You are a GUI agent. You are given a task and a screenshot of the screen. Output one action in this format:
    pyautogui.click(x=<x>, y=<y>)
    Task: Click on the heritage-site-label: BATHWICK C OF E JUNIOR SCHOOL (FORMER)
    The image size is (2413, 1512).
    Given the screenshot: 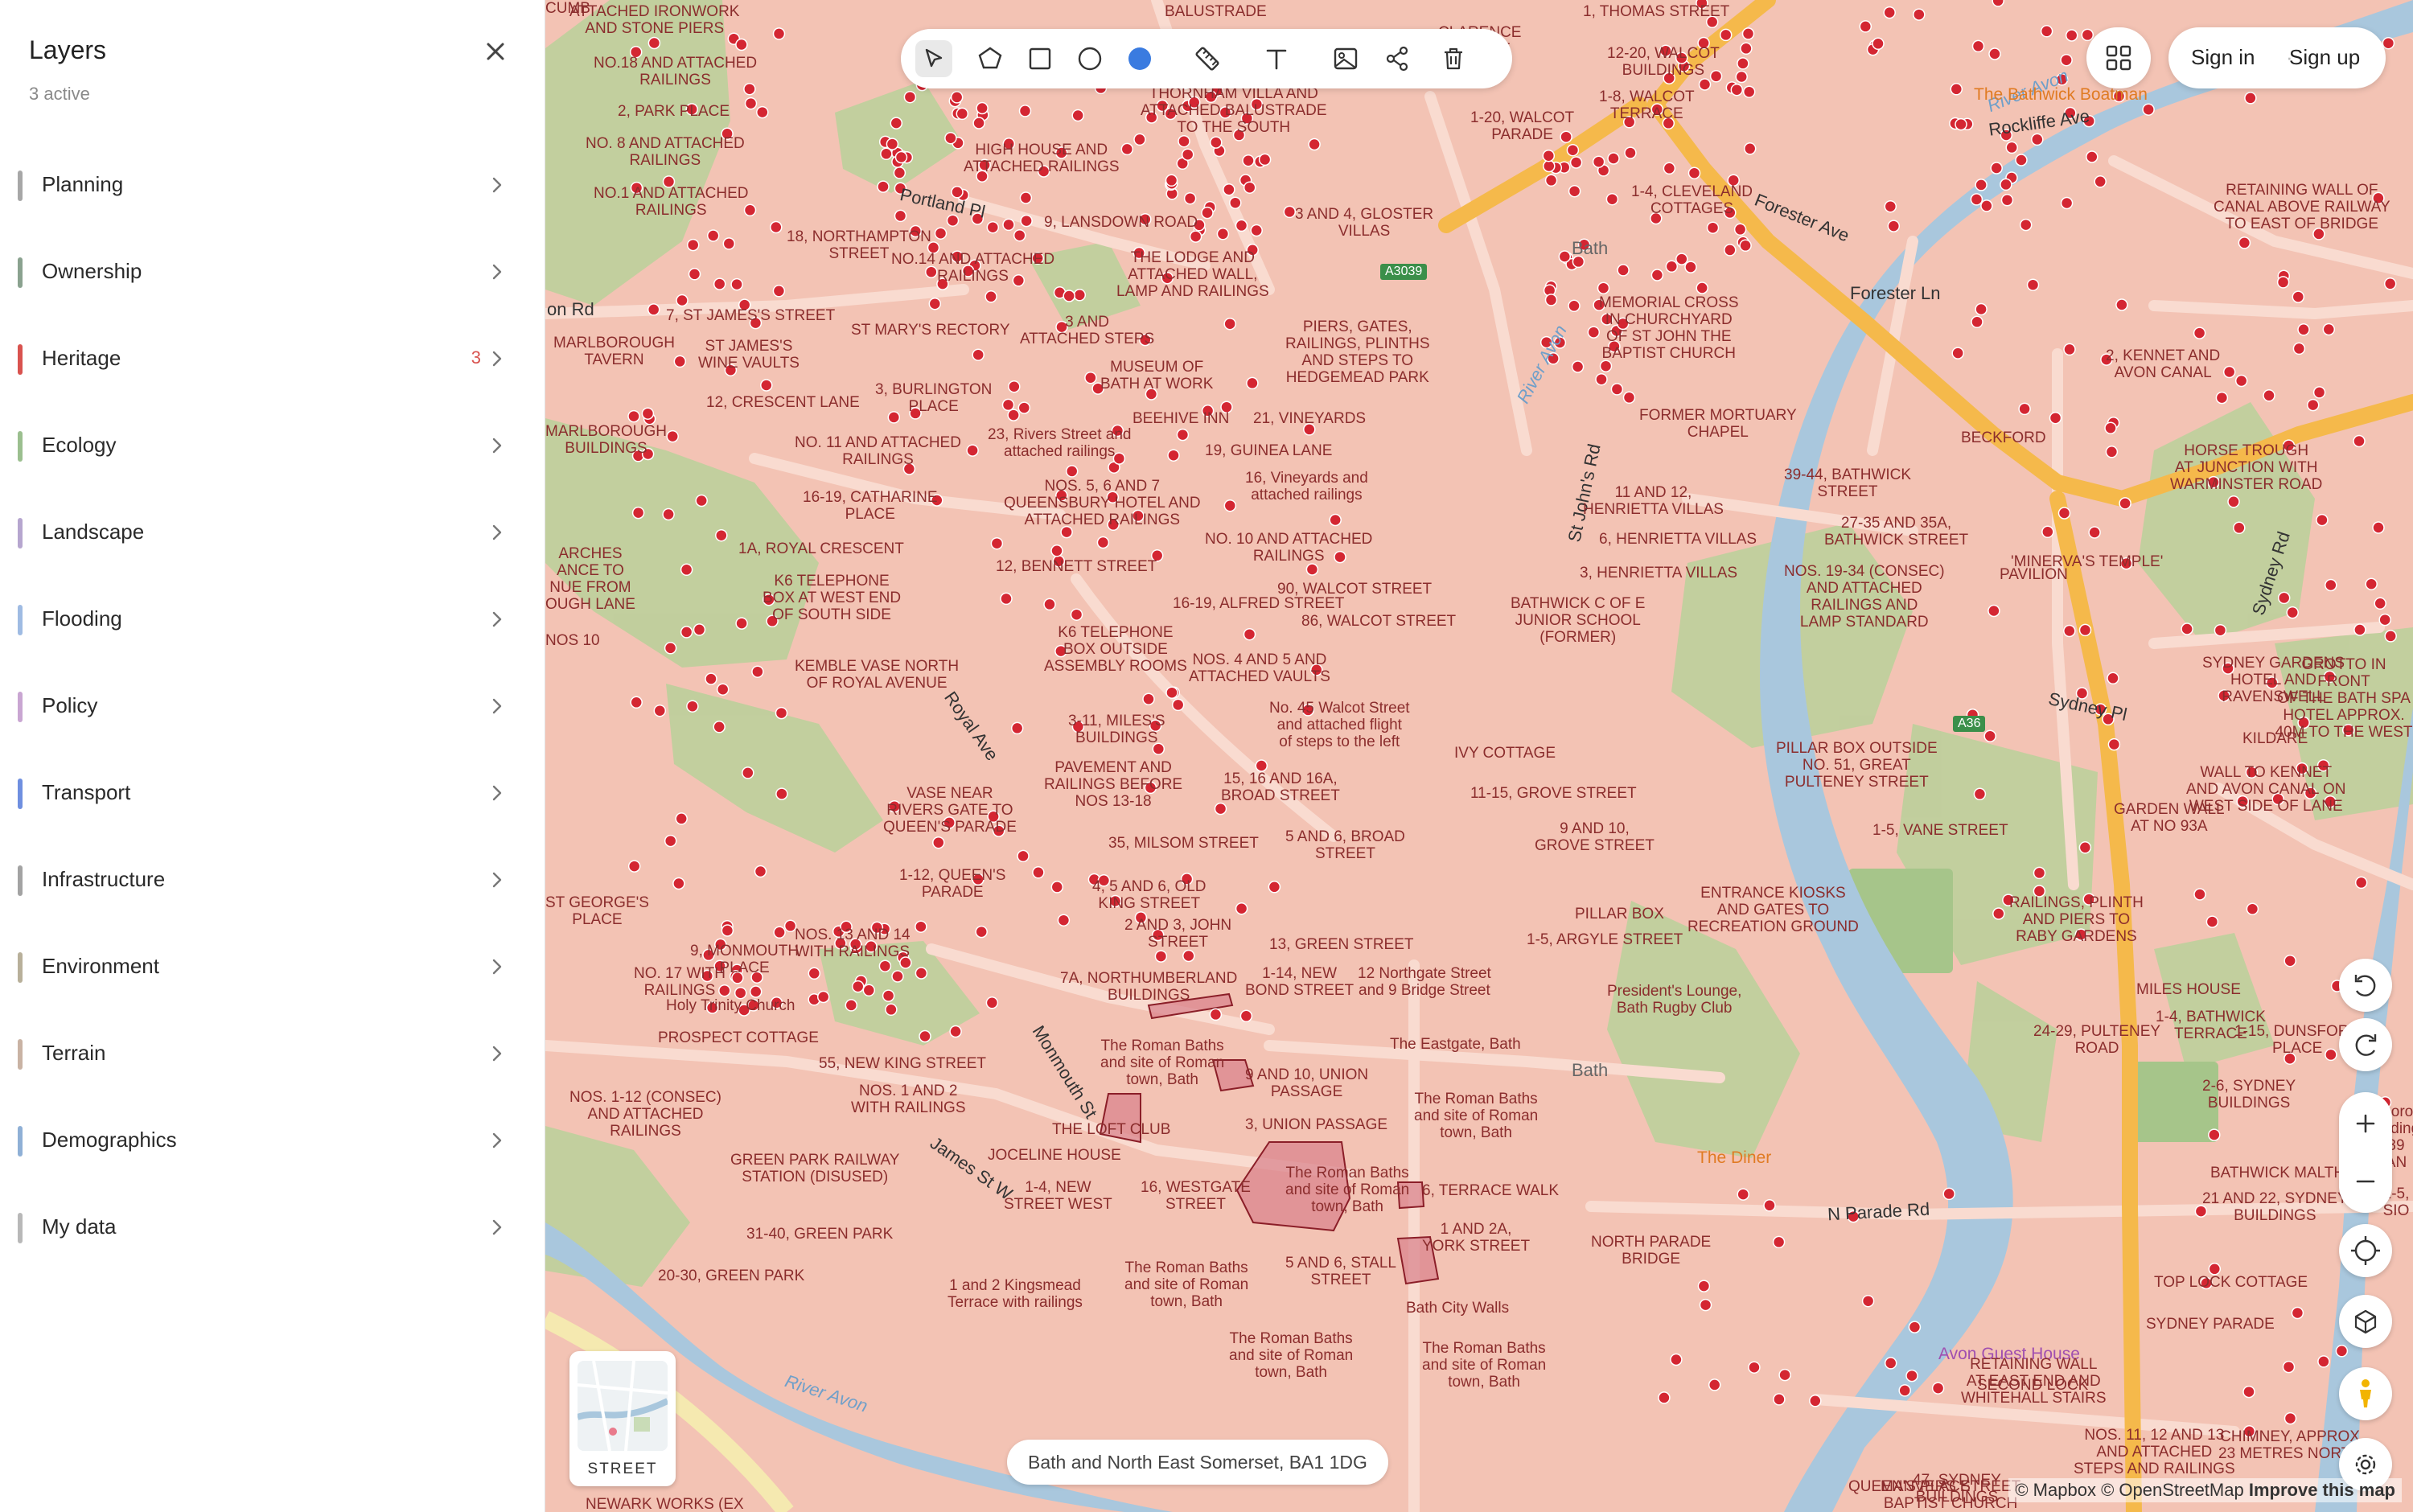 What is the action you would take?
    pyautogui.click(x=1578, y=621)
    